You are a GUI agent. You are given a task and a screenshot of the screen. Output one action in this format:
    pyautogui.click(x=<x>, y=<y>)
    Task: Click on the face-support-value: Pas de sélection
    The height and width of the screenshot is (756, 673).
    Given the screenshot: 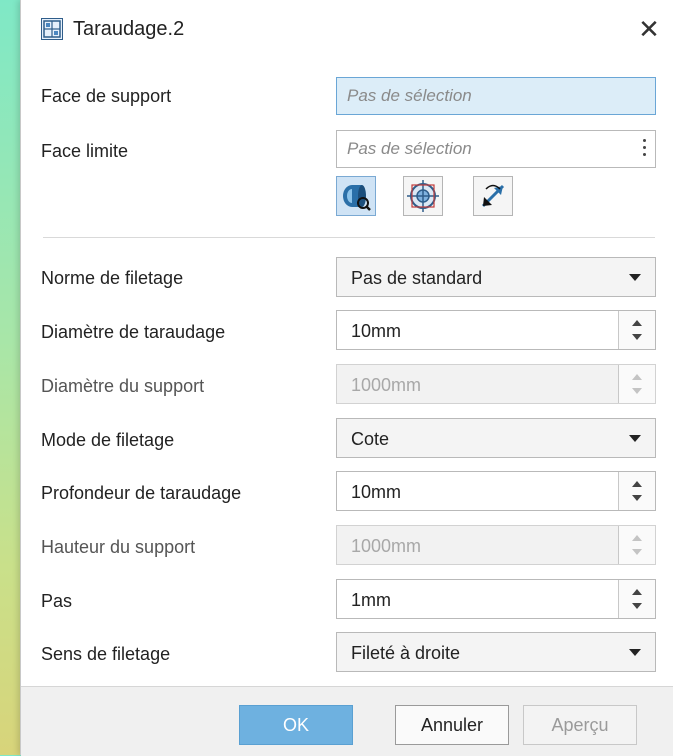 What is the action you would take?
    pyautogui.click(x=409, y=95)
    